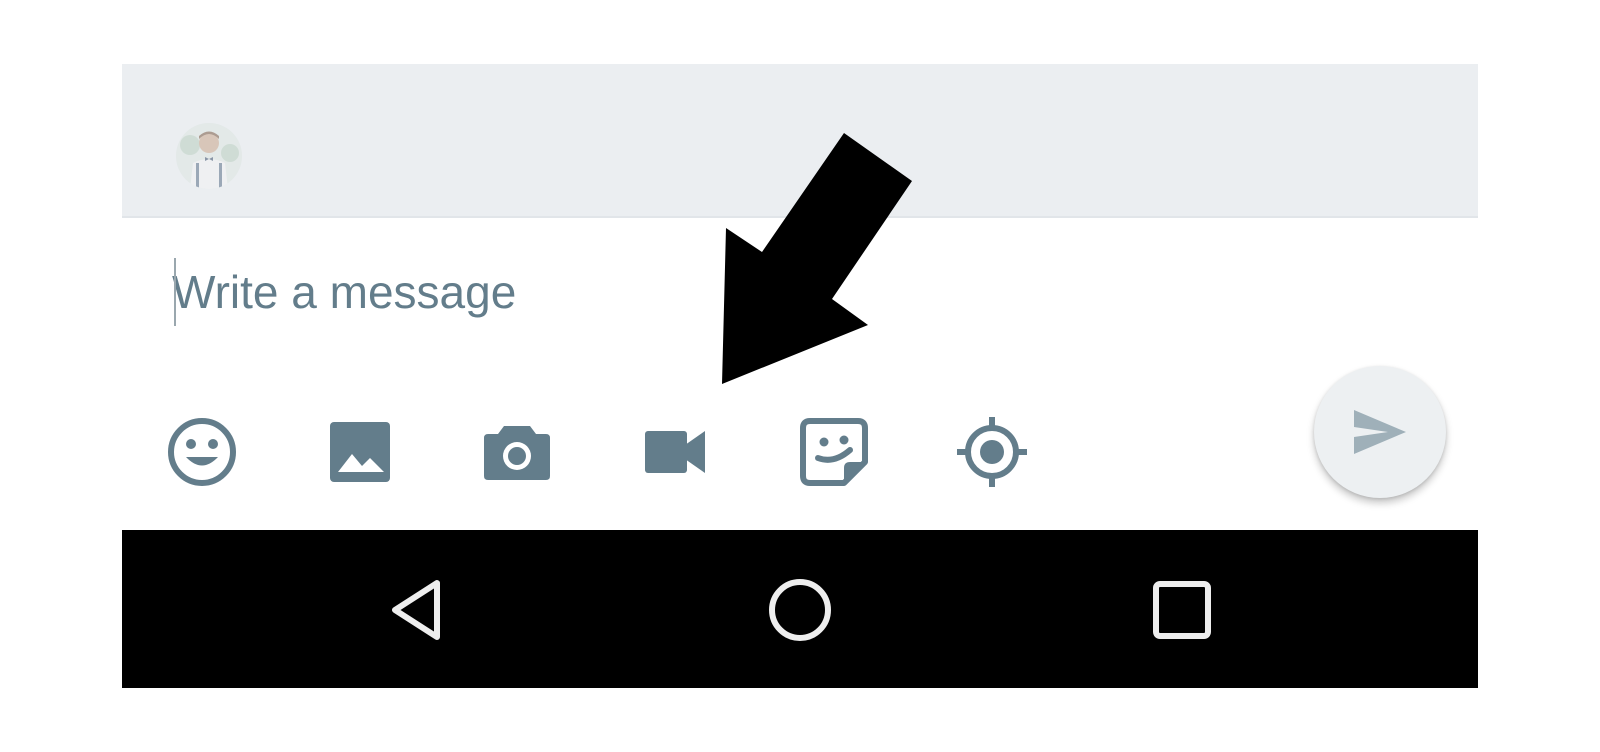 This screenshot has width=1600, height=752. I want to click on back-triangle-icon, so click(416, 610).